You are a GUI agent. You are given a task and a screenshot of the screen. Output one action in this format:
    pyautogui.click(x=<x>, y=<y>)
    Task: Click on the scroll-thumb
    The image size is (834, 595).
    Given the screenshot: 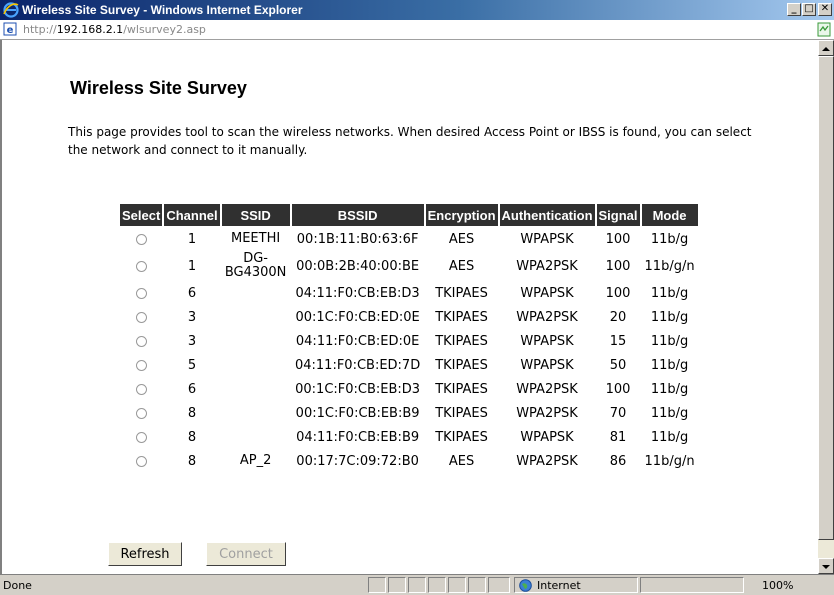 What is the action you would take?
    pyautogui.click(x=826, y=298)
    